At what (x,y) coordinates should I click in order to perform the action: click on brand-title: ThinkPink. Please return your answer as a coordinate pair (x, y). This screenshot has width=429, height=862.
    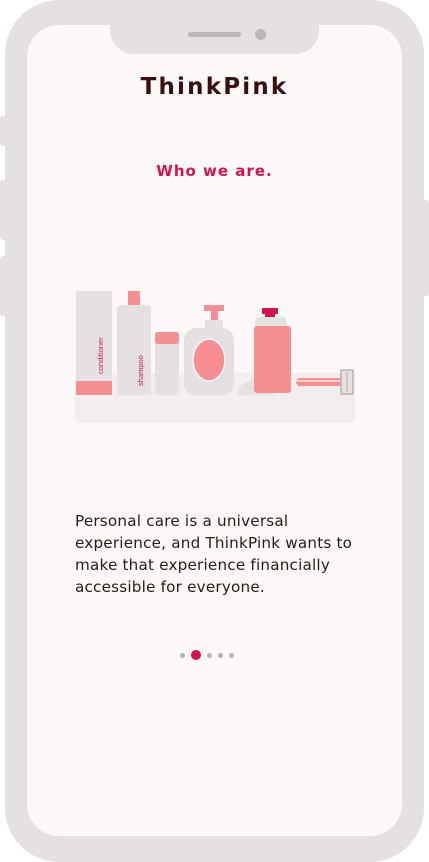
    Looking at the image, I should click on (214, 87).